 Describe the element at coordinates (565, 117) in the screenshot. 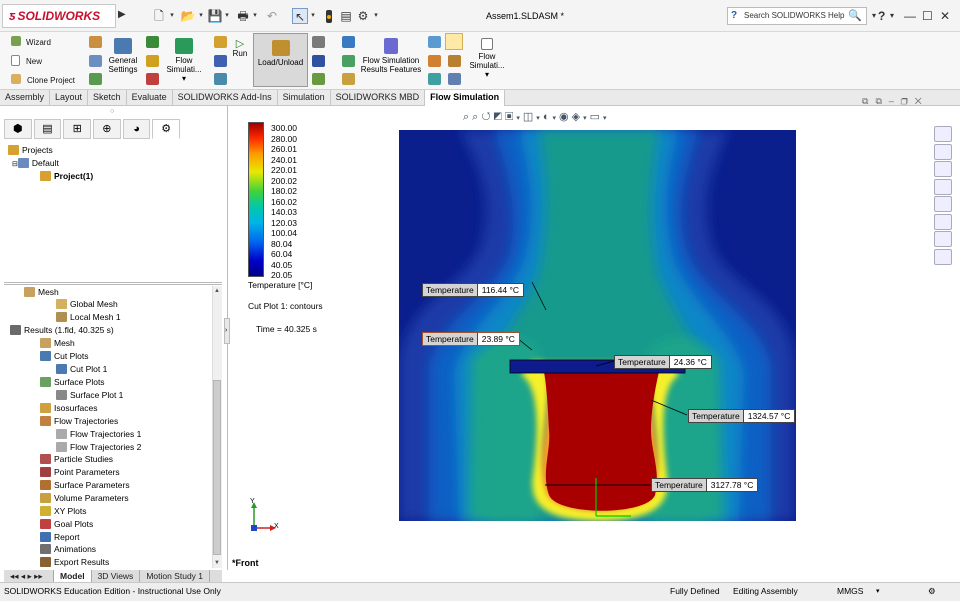

I see `hide-show-icon: ◉` at that location.